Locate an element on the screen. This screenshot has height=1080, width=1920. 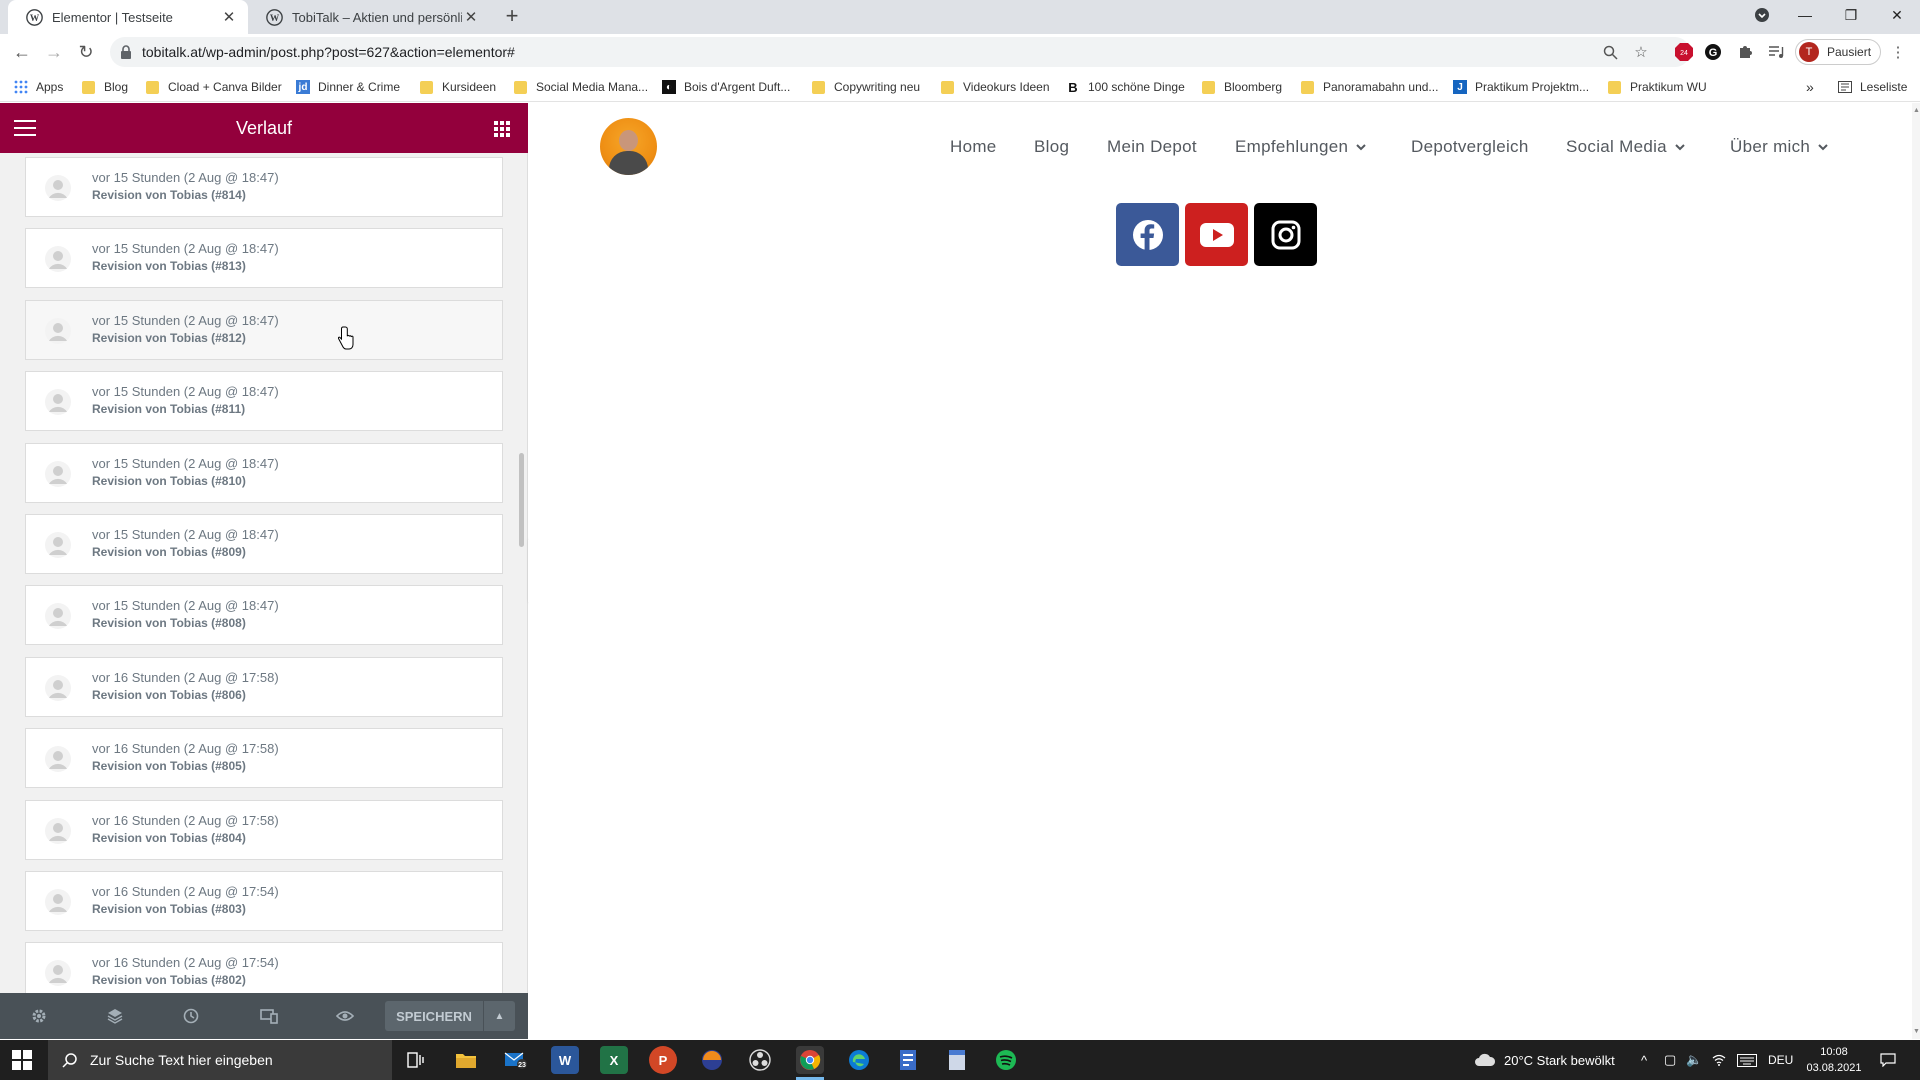
bookmark-bloomberg: Bloomberg is located at coordinates (1242, 87).